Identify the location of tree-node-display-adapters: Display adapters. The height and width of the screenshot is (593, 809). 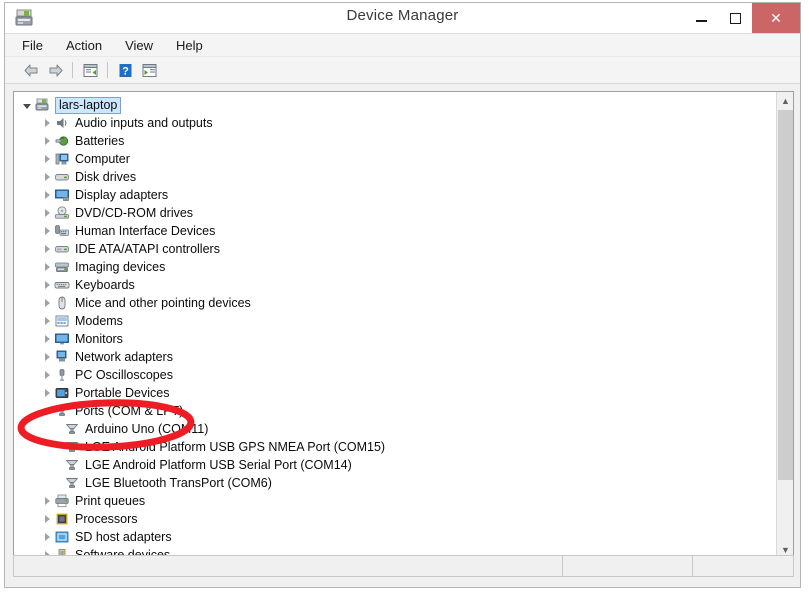
(397, 195).